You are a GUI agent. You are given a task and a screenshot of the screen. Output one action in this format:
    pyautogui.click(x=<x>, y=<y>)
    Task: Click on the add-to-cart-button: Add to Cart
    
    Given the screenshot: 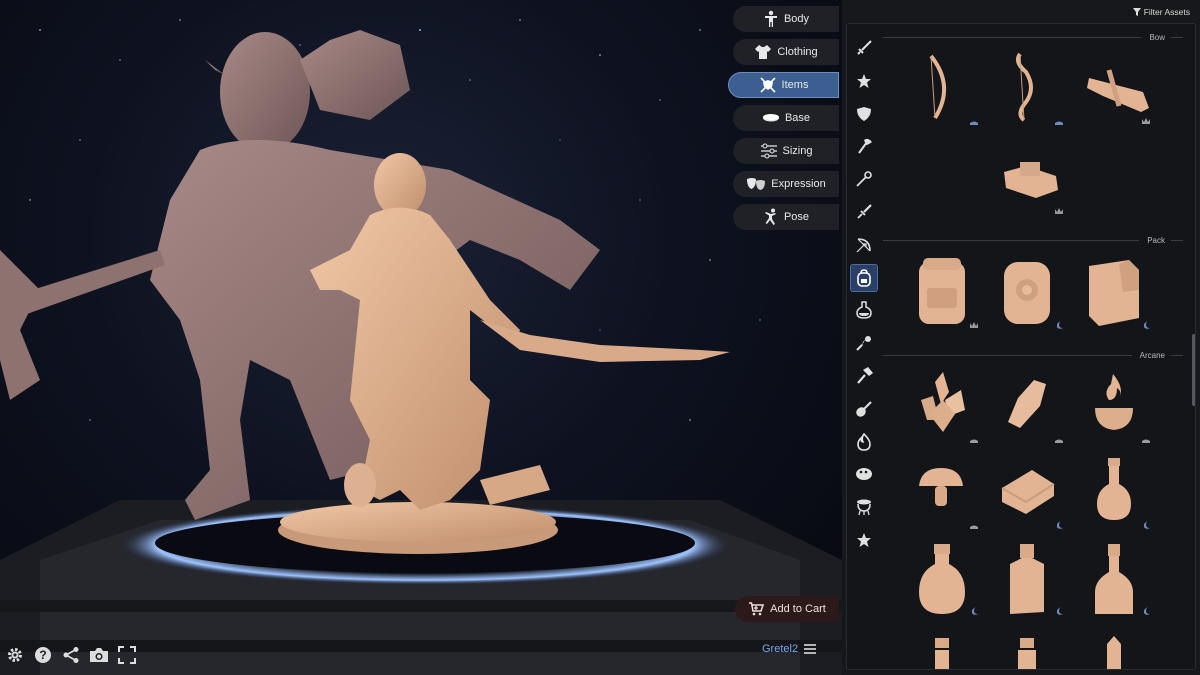 What is the action you would take?
    pyautogui.click(x=787, y=609)
    